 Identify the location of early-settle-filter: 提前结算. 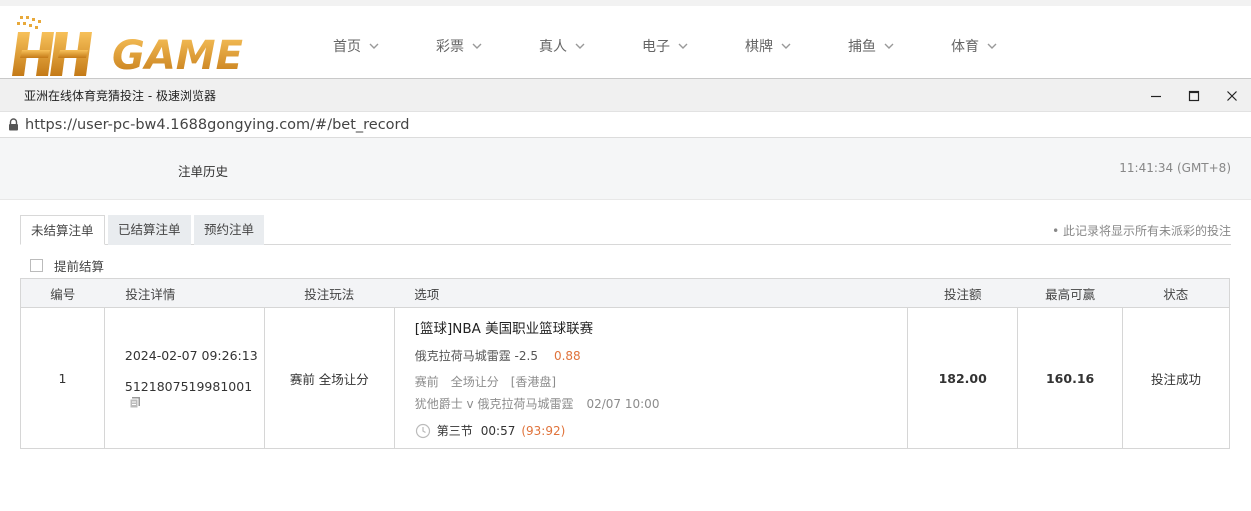
(67, 265).